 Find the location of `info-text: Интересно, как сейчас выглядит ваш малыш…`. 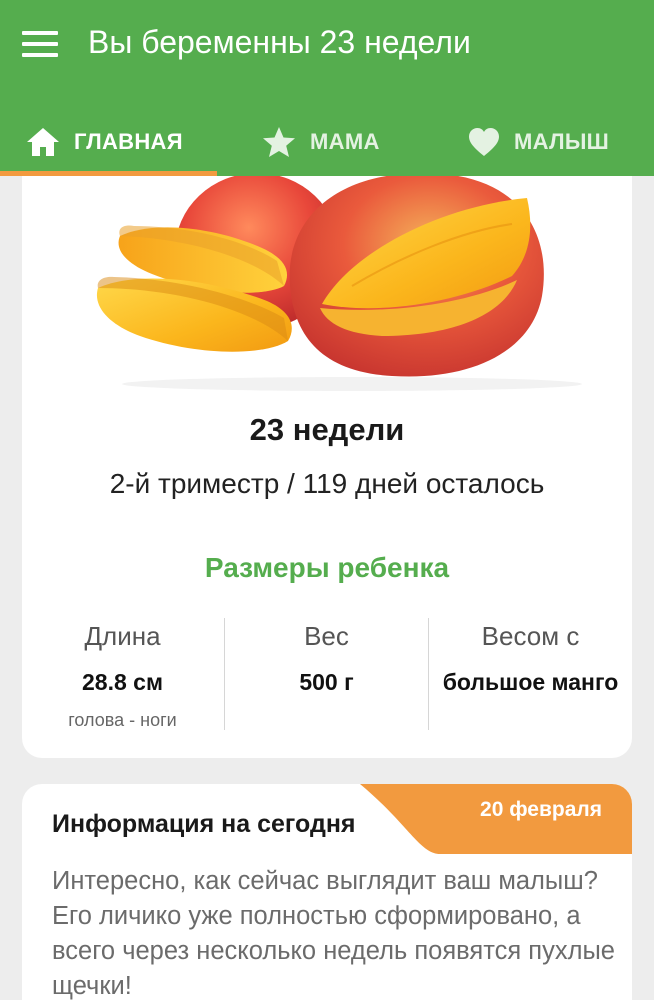

info-text: Интересно, как сейчас выглядит ваш малыш… is located at coordinates (333, 933).